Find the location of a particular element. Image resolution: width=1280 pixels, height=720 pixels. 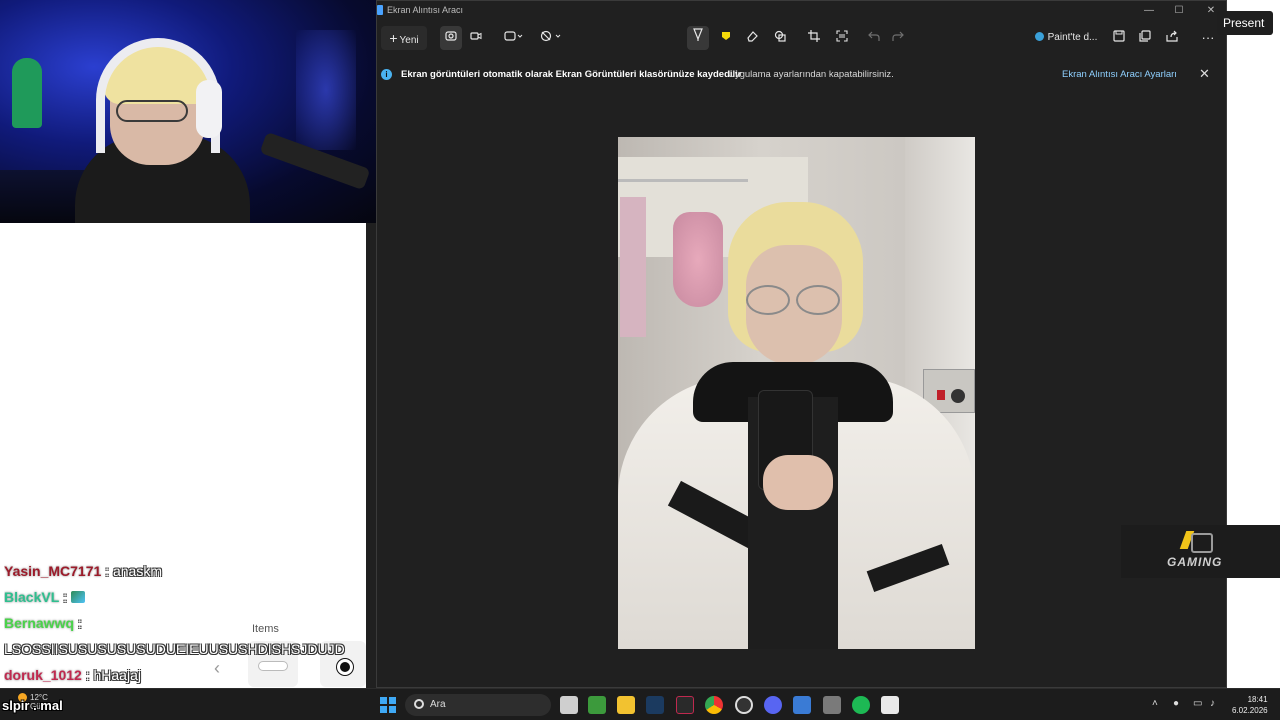

redo-icon is located at coordinates (898, 36).